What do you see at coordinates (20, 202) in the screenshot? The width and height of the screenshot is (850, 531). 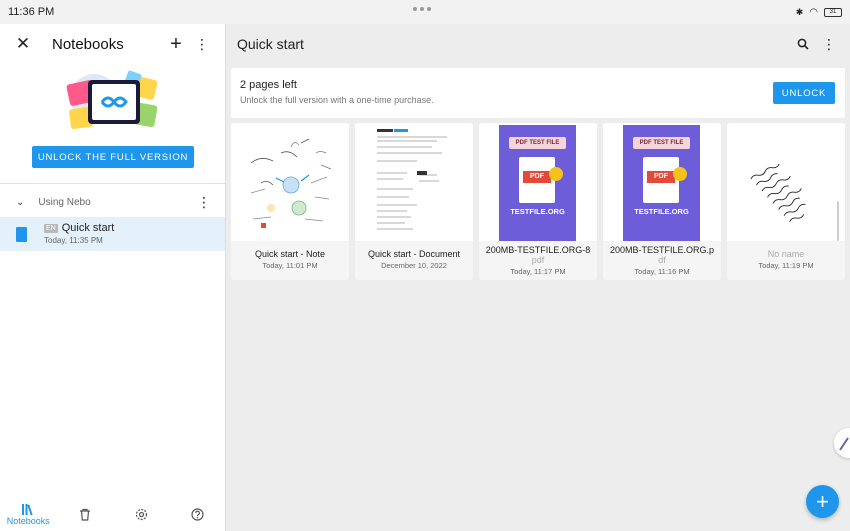 I see `chevron-down-icon: ⌄` at bounding box center [20, 202].